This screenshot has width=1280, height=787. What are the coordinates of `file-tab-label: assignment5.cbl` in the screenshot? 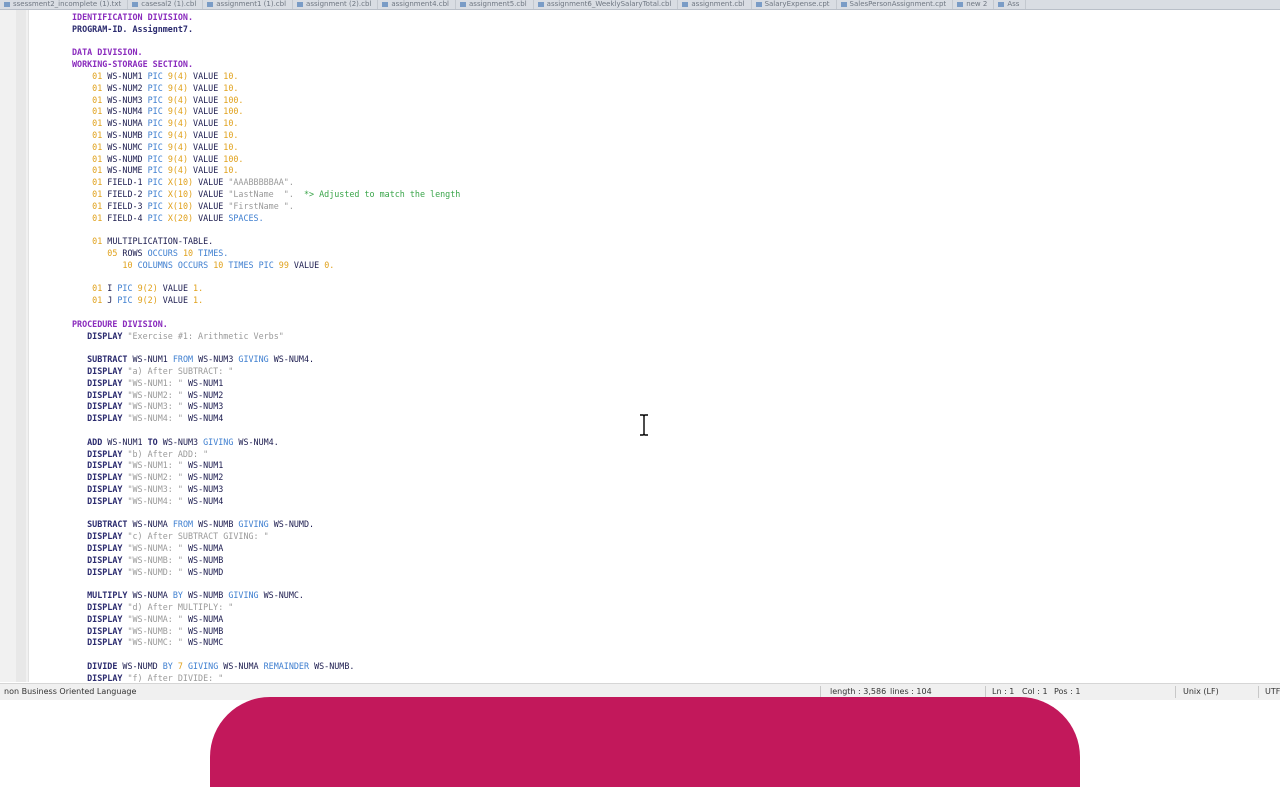 It's located at (498, 4).